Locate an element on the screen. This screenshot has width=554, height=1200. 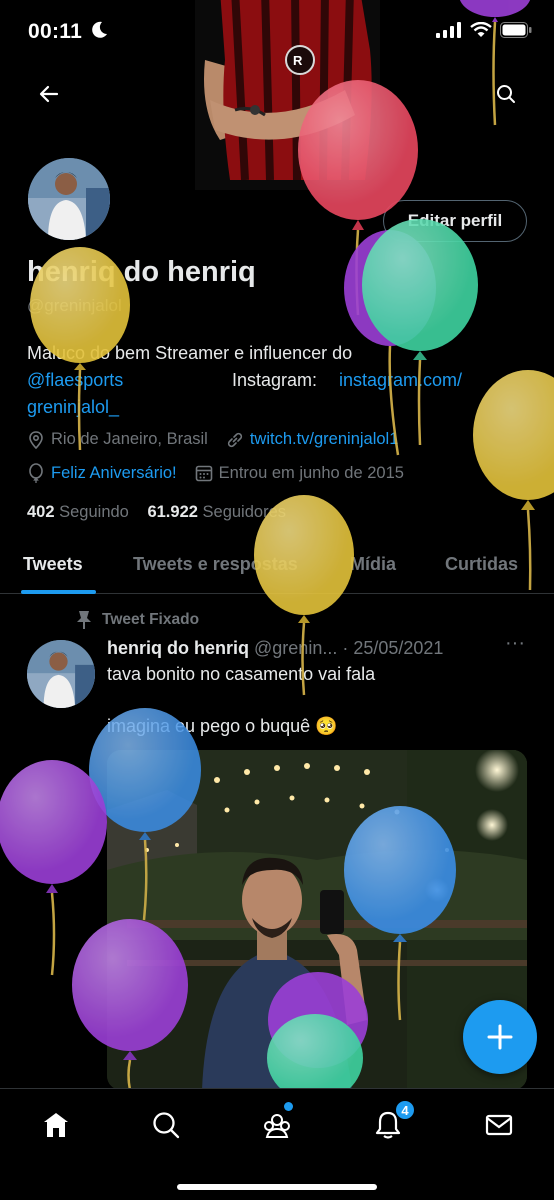
bio-text: Maluco do bem Streamer e influencer do is located at coordinates (190, 353).